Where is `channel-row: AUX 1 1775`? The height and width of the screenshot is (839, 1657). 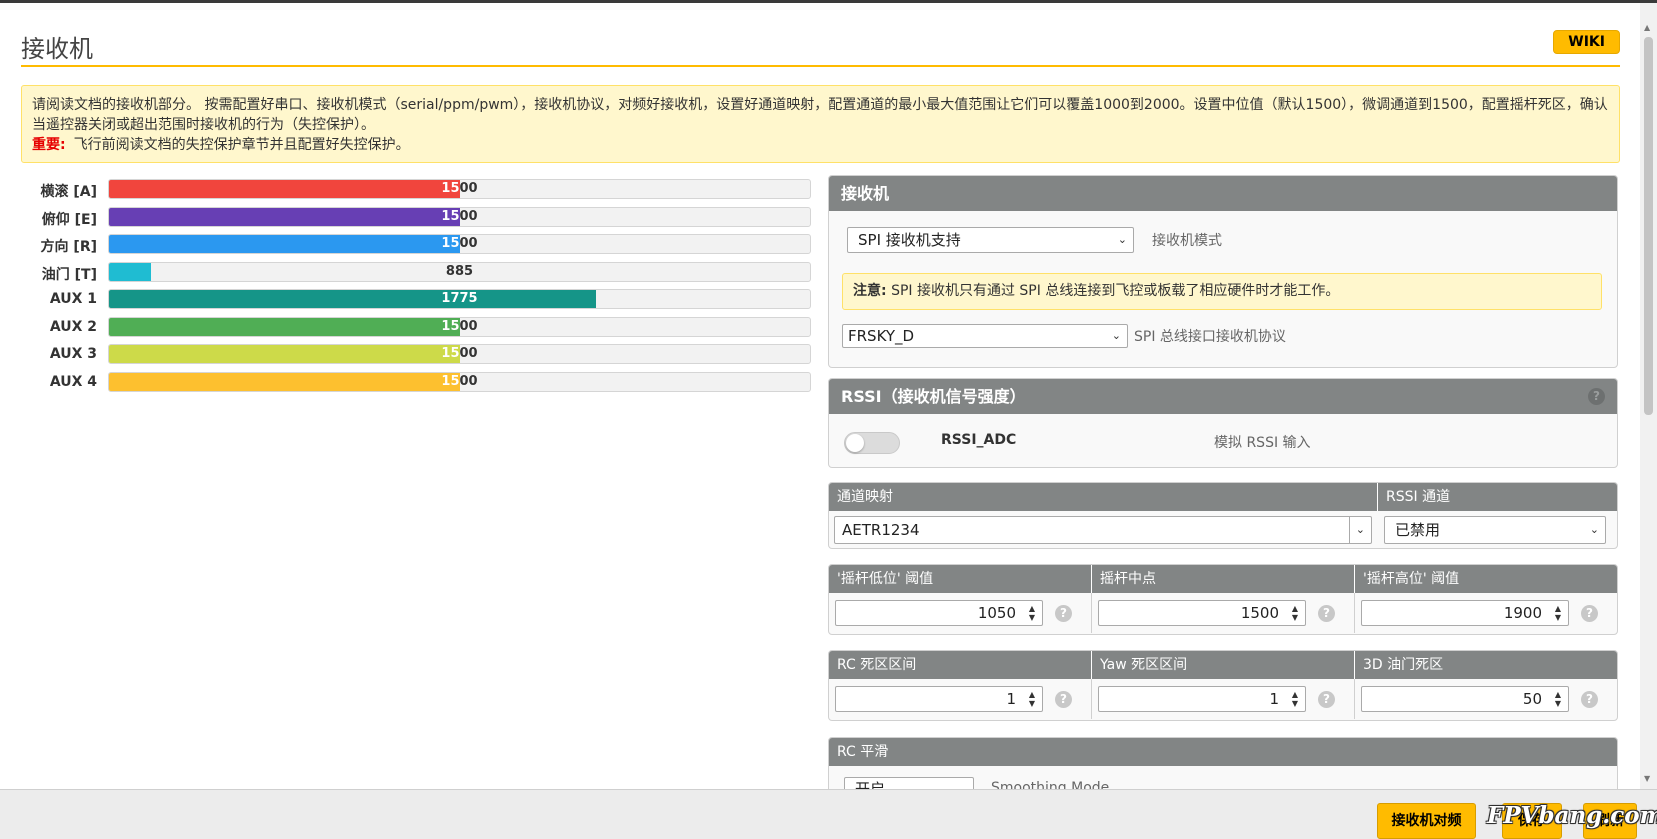 channel-row: AUX 1 1775 is located at coordinates (416, 302).